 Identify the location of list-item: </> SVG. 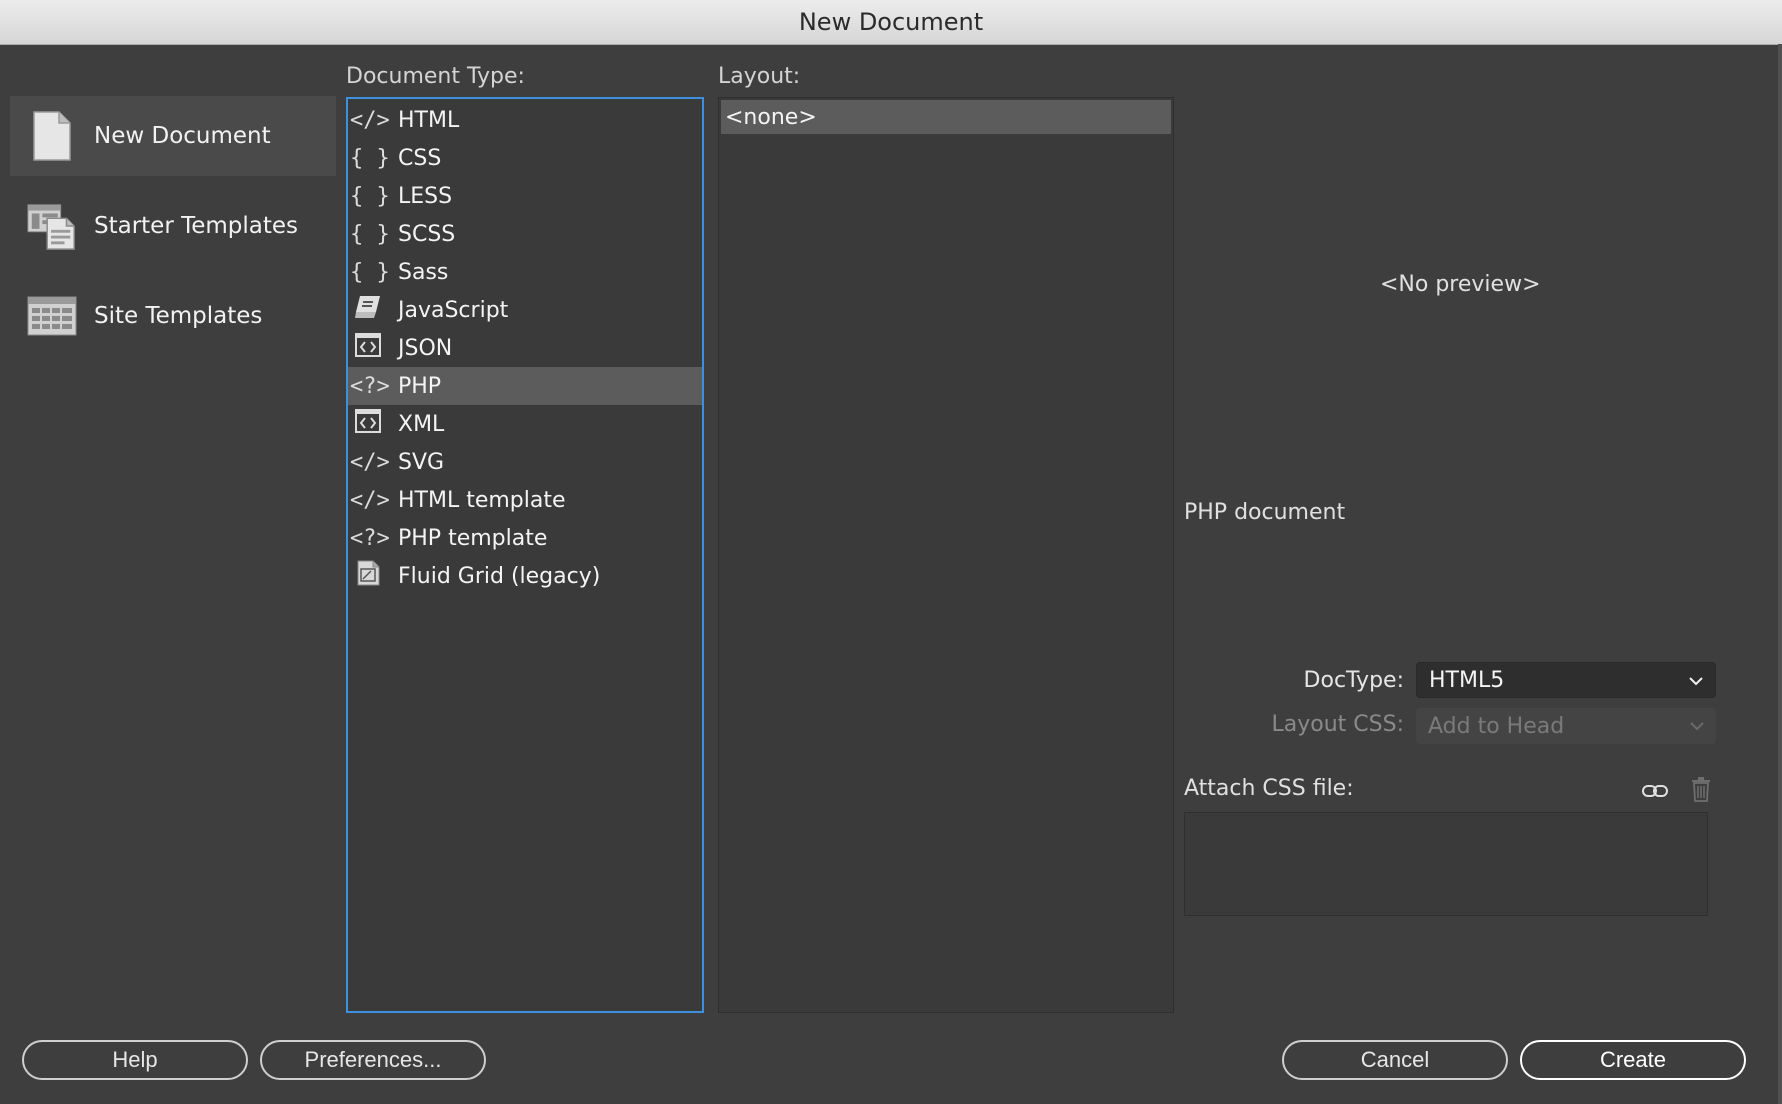
(525, 462).